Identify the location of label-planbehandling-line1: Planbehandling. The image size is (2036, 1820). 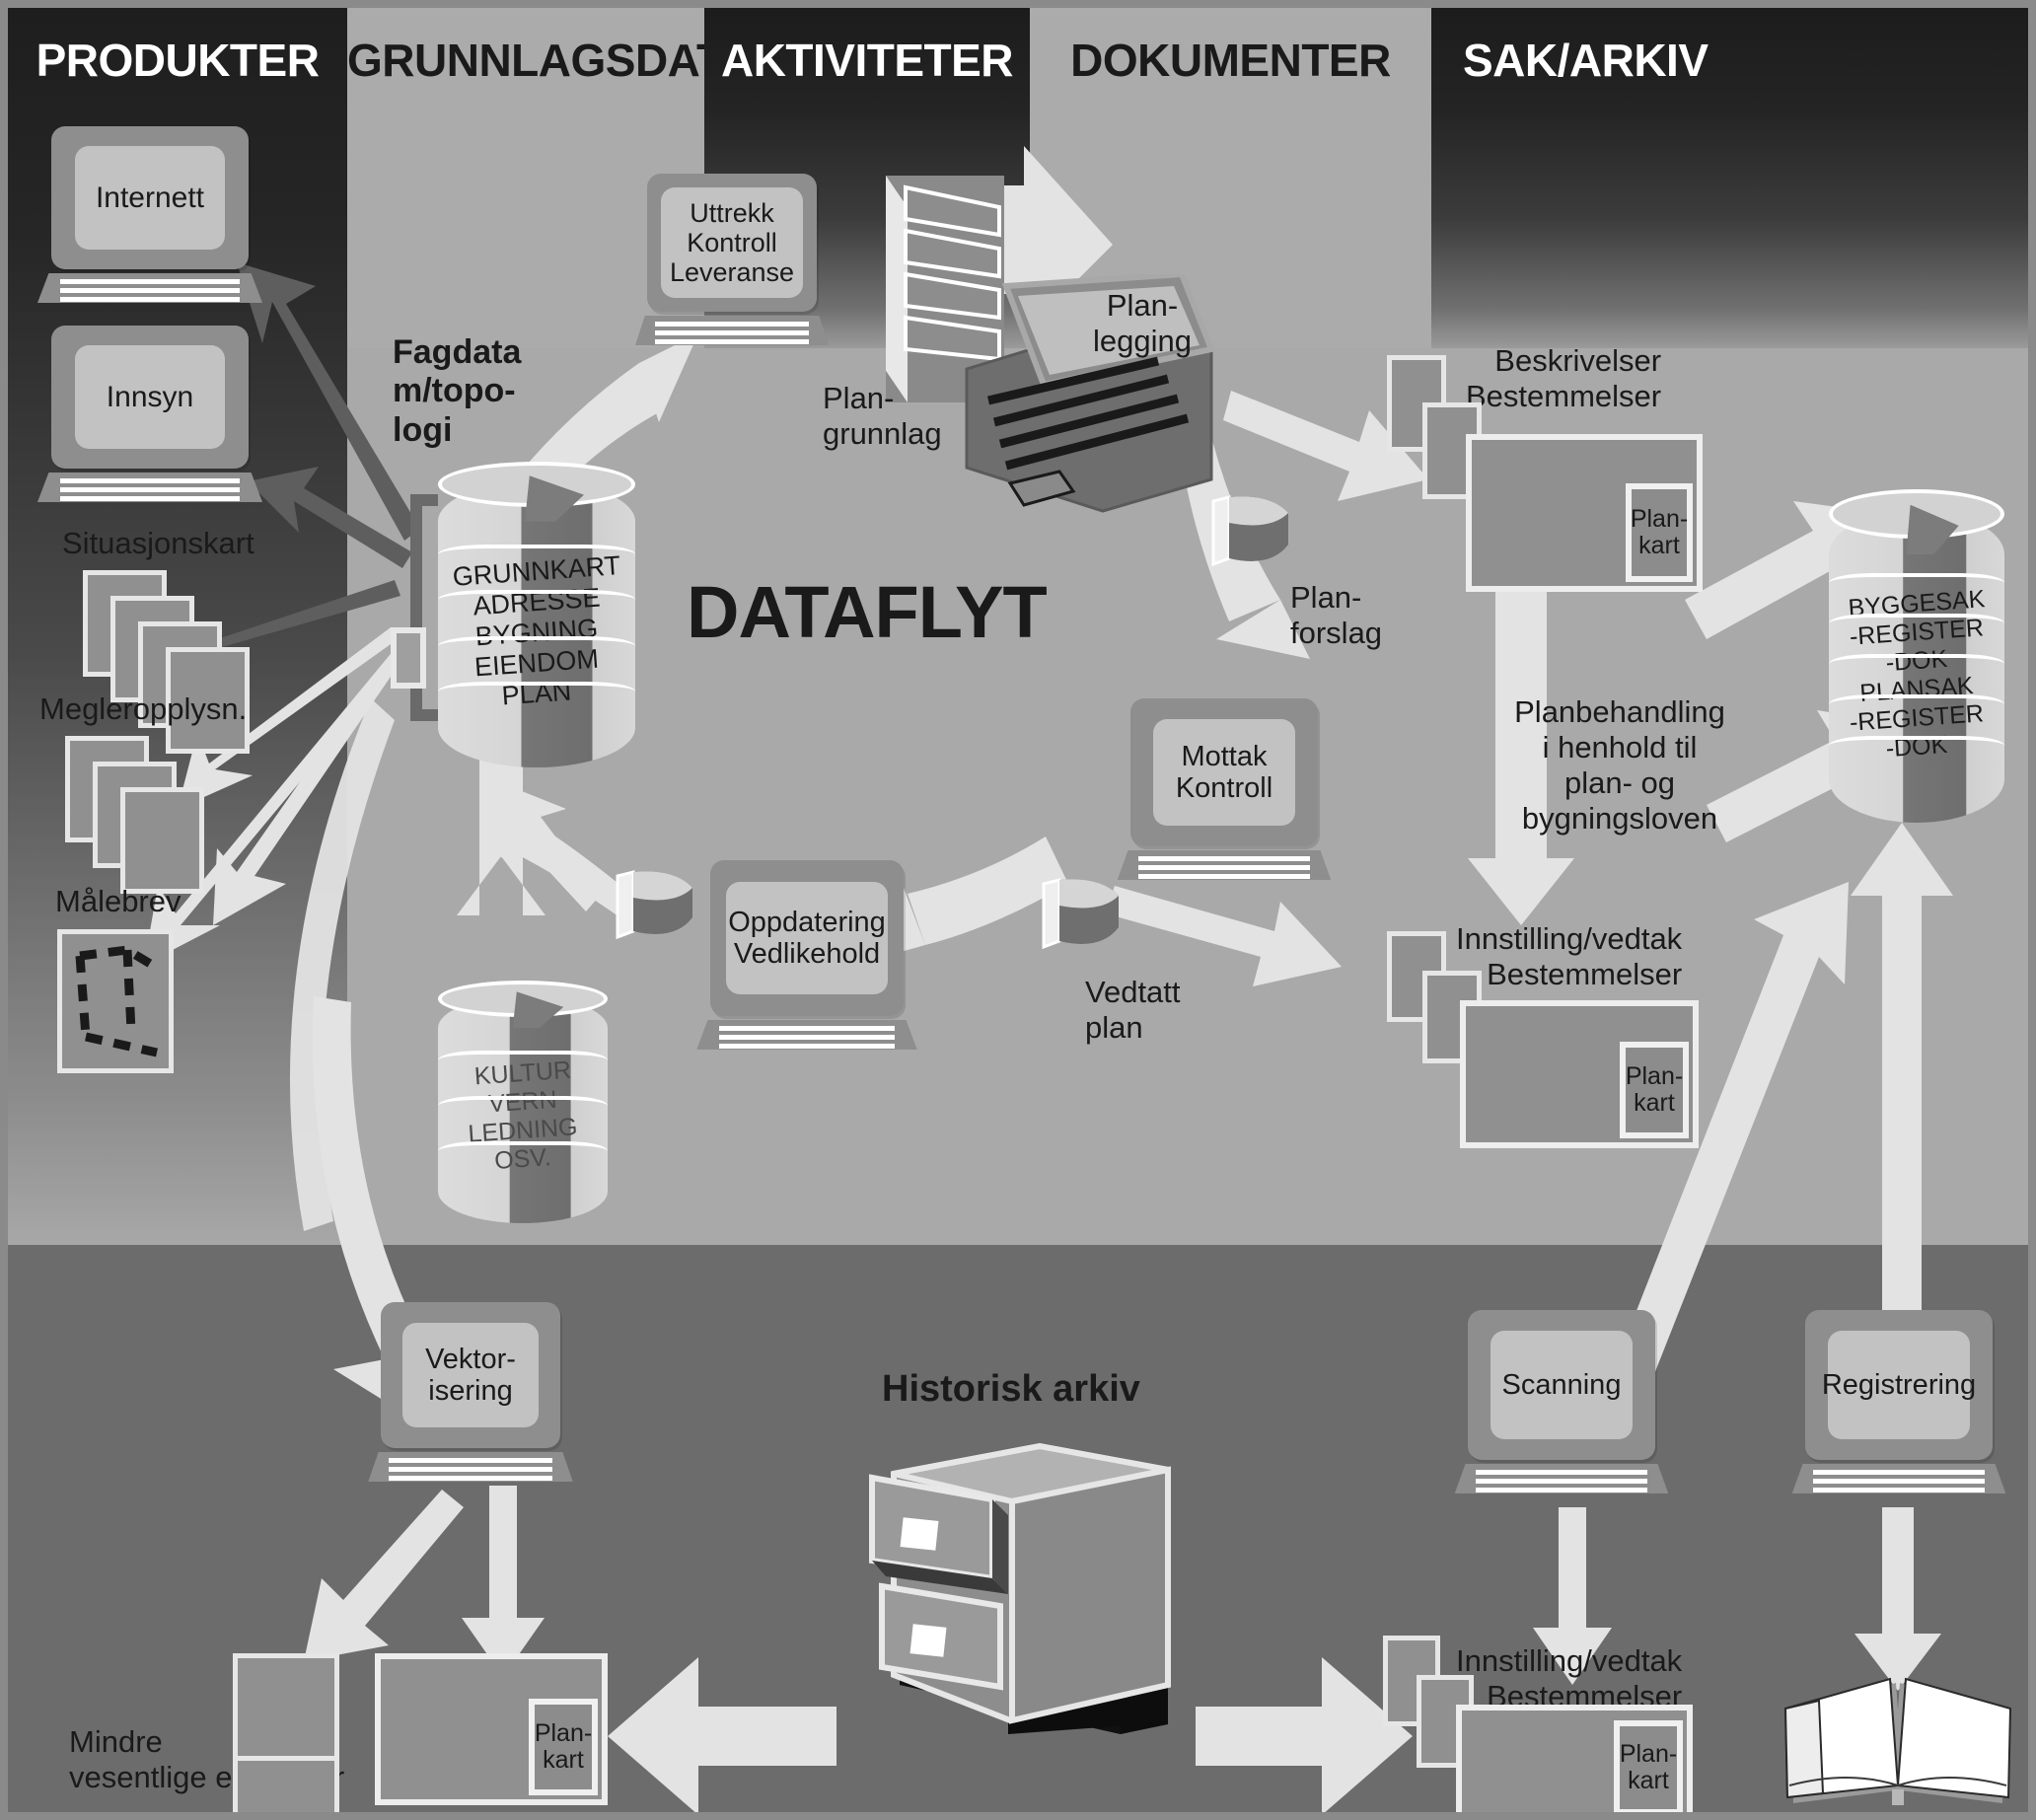
(1619, 711).